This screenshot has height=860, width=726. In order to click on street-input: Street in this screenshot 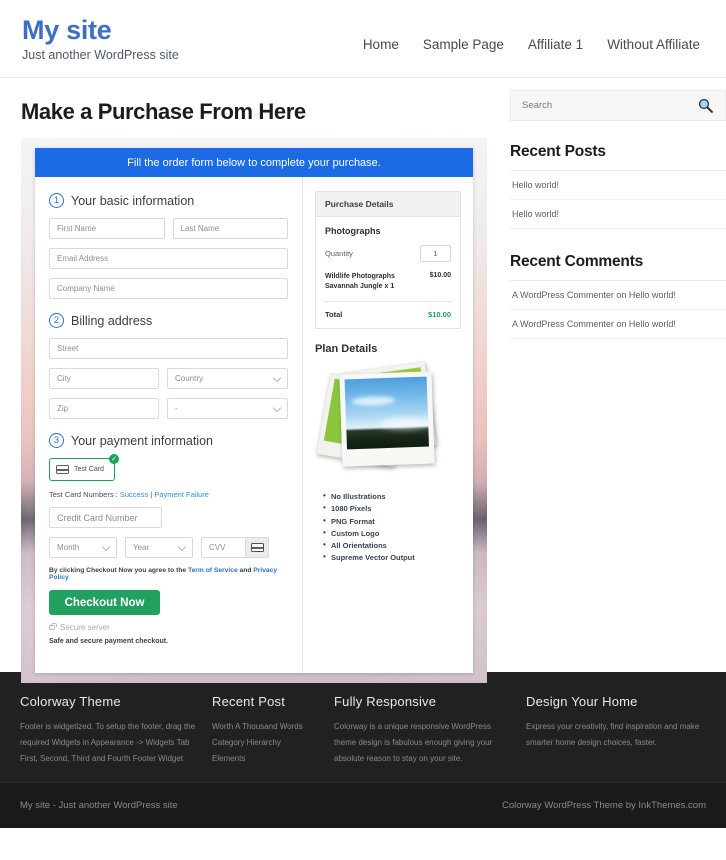, I will do `click(168, 348)`.